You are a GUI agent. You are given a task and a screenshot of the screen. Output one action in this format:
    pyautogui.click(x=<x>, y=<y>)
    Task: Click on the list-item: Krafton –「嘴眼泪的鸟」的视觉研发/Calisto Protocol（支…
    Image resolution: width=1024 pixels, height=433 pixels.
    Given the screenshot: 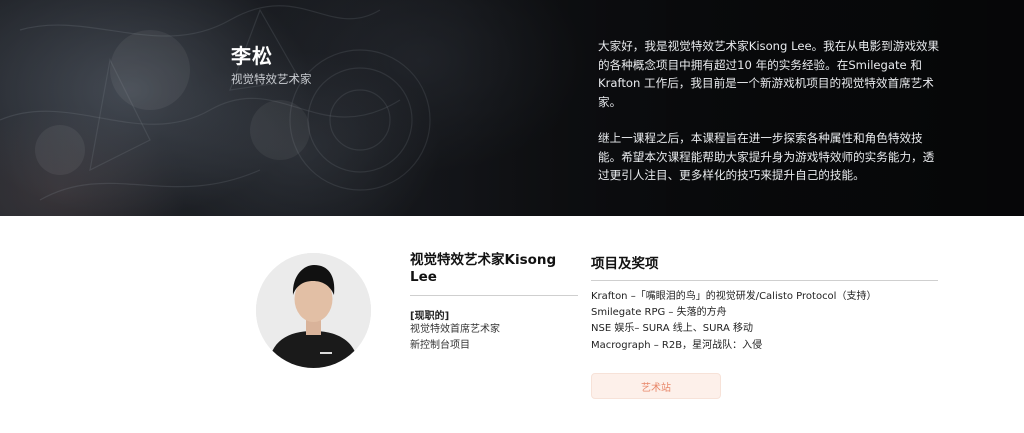 What is the action you would take?
    pyautogui.click(x=734, y=296)
    